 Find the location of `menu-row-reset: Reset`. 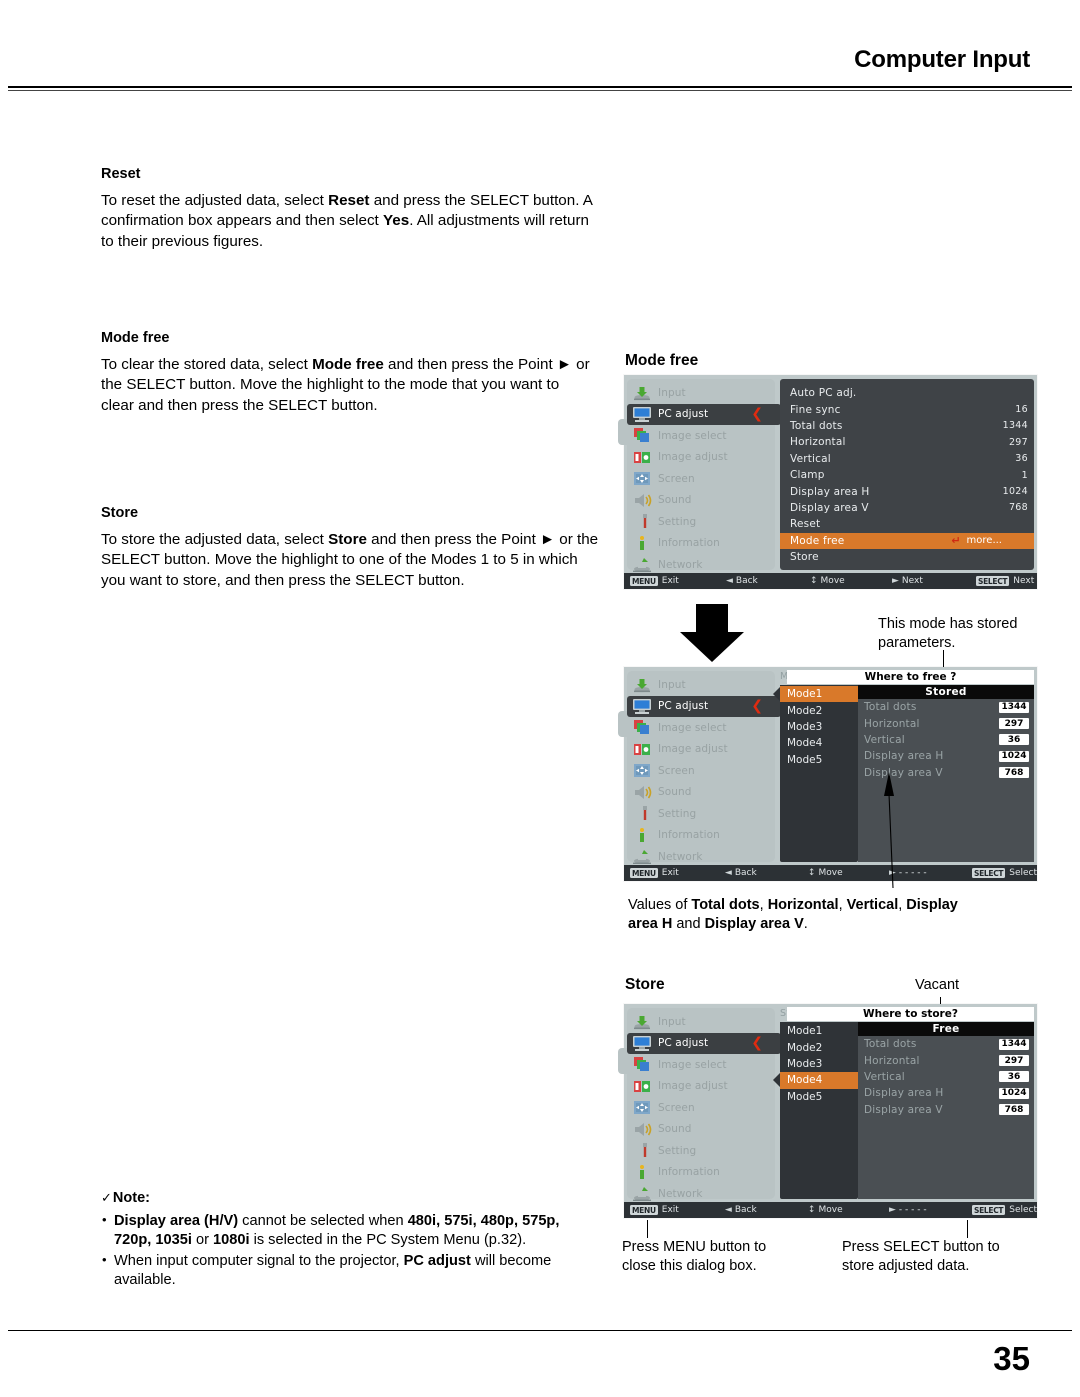

menu-row-reset: Reset is located at coordinates (907, 524).